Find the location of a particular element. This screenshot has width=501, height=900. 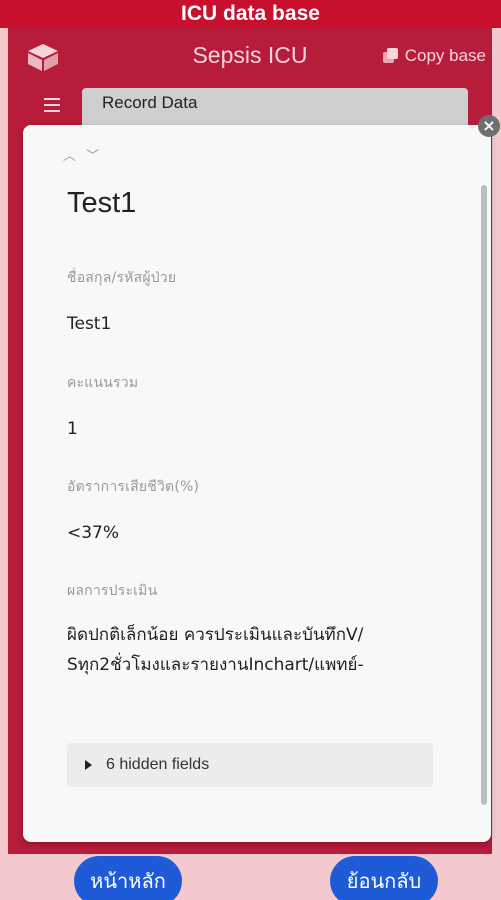

scrollbar is located at coordinates (484, 495).